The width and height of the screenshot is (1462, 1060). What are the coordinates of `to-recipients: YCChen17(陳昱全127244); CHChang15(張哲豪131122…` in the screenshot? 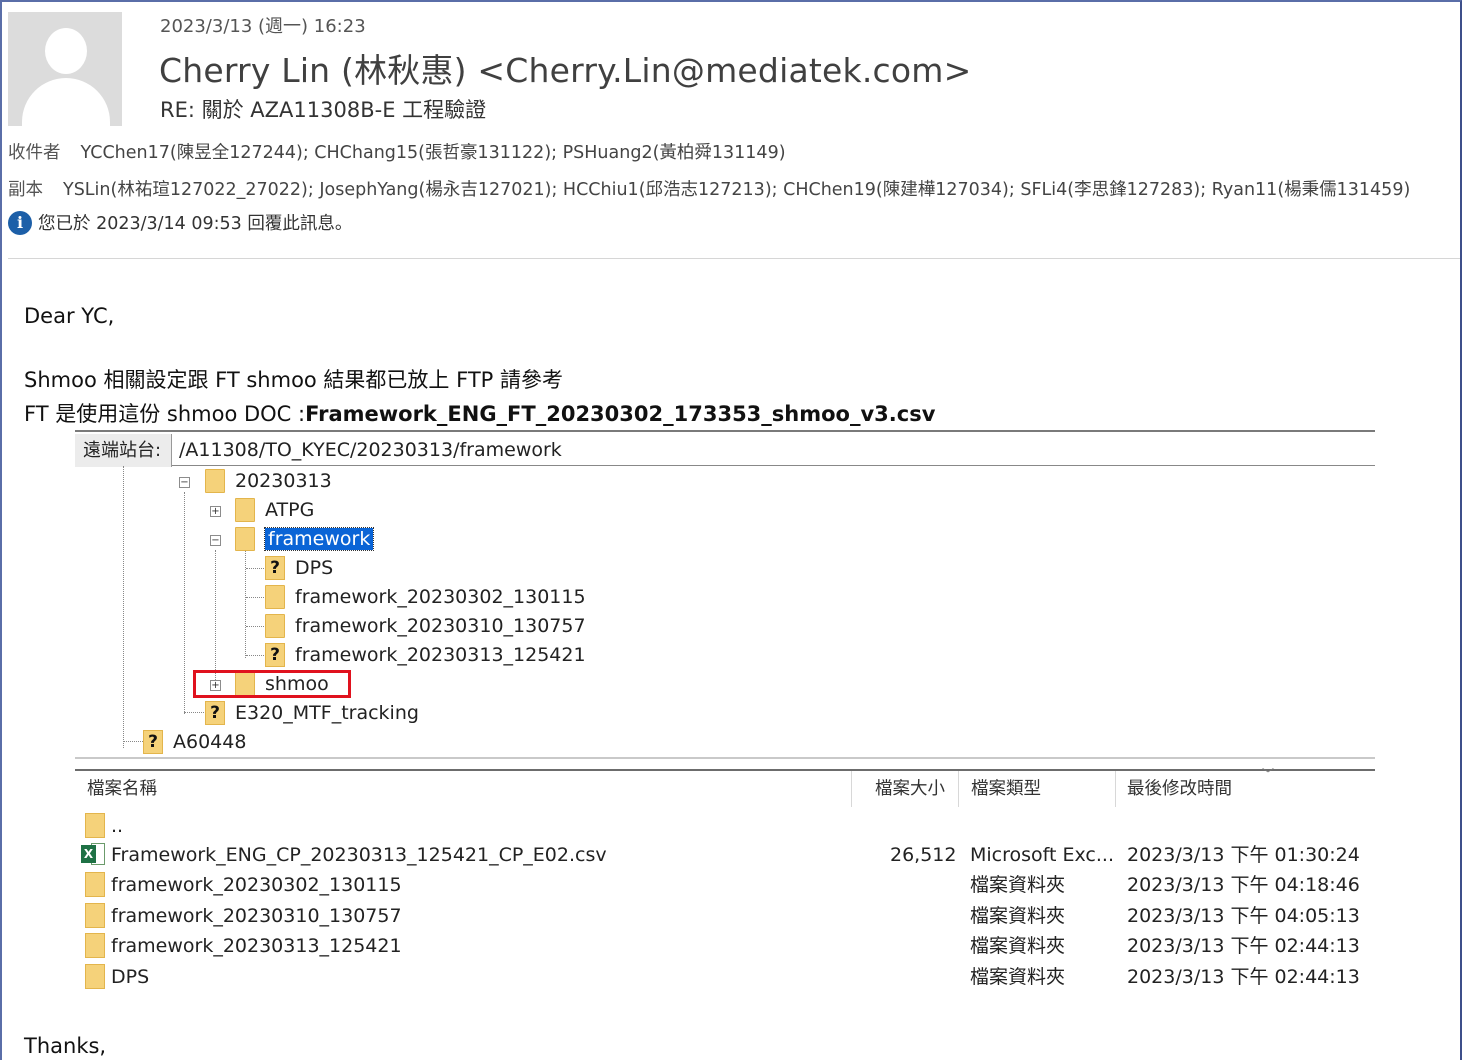 It's located at (433, 153).